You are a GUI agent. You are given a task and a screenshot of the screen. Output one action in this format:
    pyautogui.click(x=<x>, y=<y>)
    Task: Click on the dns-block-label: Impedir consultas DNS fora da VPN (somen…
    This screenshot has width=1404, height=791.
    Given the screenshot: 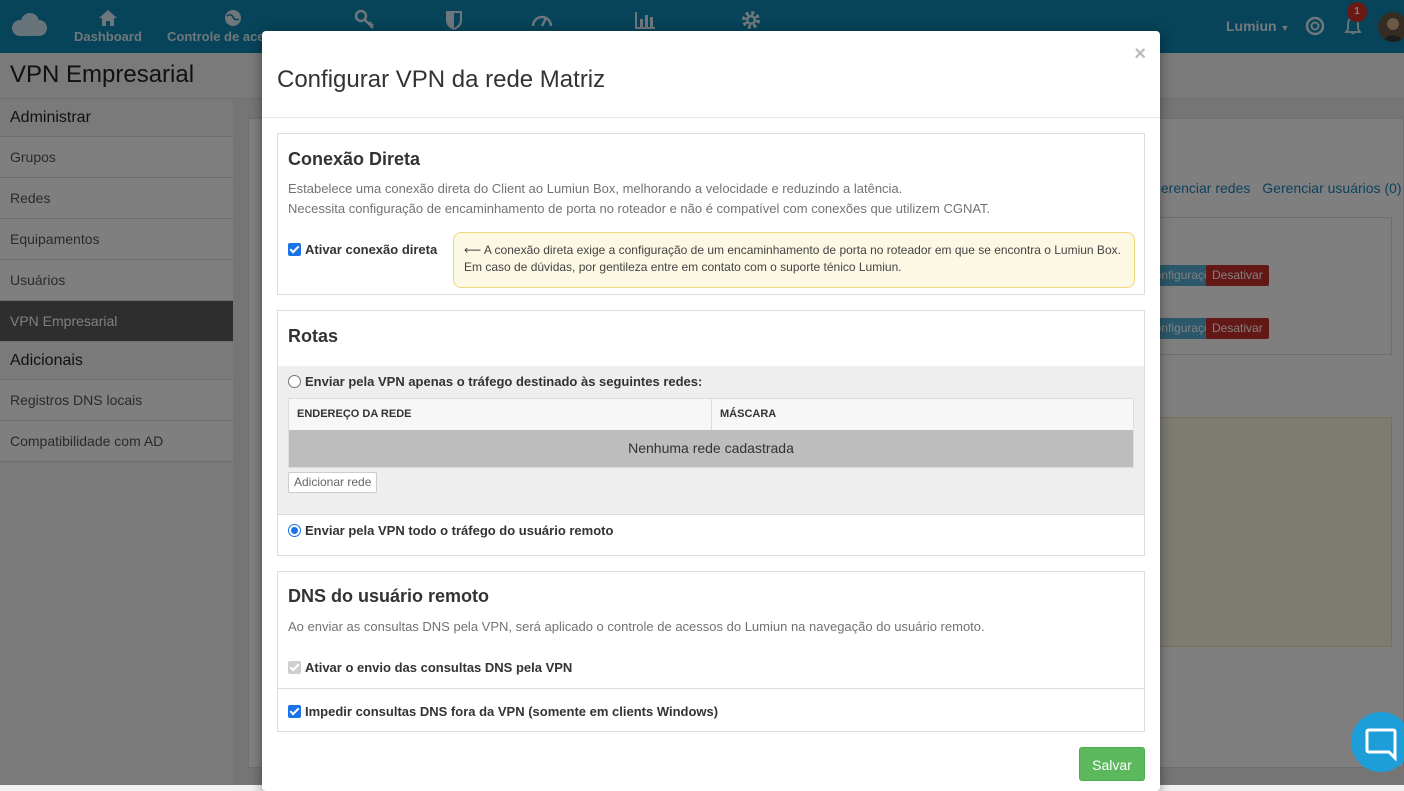 What is the action you would take?
    pyautogui.click(x=512, y=711)
    